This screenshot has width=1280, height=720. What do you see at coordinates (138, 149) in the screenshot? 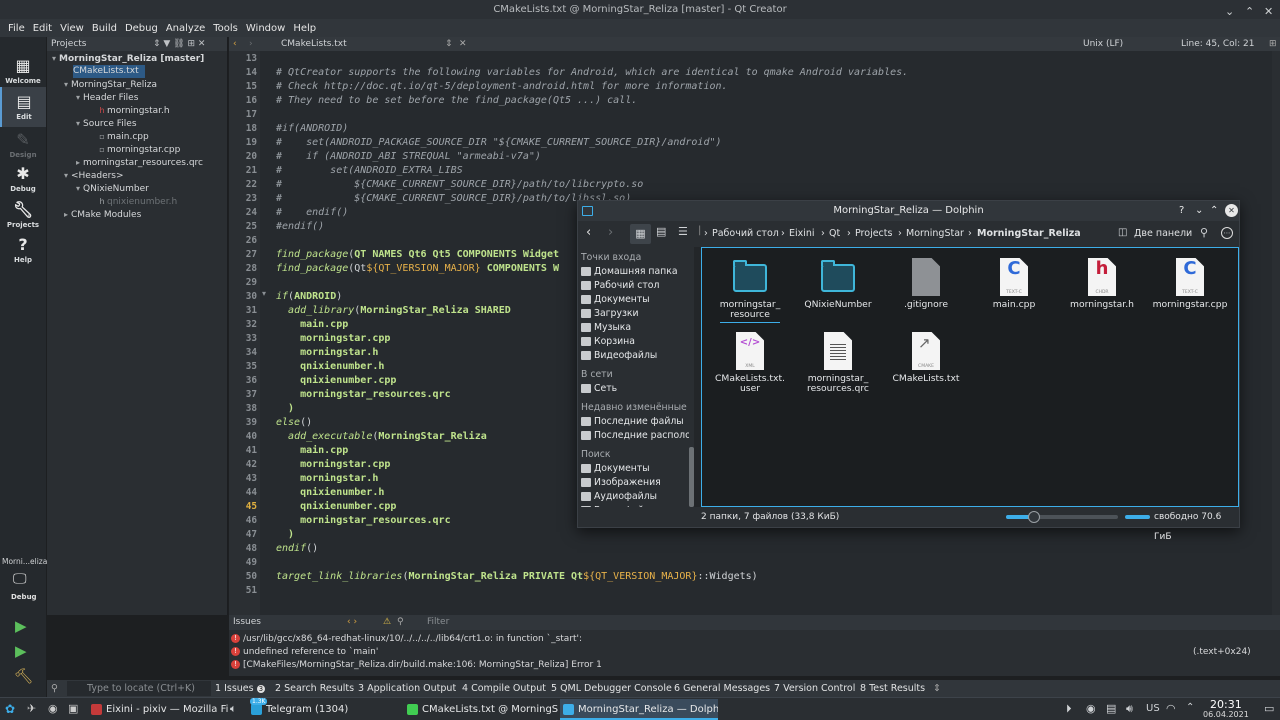
I see `tree-item-morningstar-cpp: ▫ morningstar.cpp` at bounding box center [138, 149].